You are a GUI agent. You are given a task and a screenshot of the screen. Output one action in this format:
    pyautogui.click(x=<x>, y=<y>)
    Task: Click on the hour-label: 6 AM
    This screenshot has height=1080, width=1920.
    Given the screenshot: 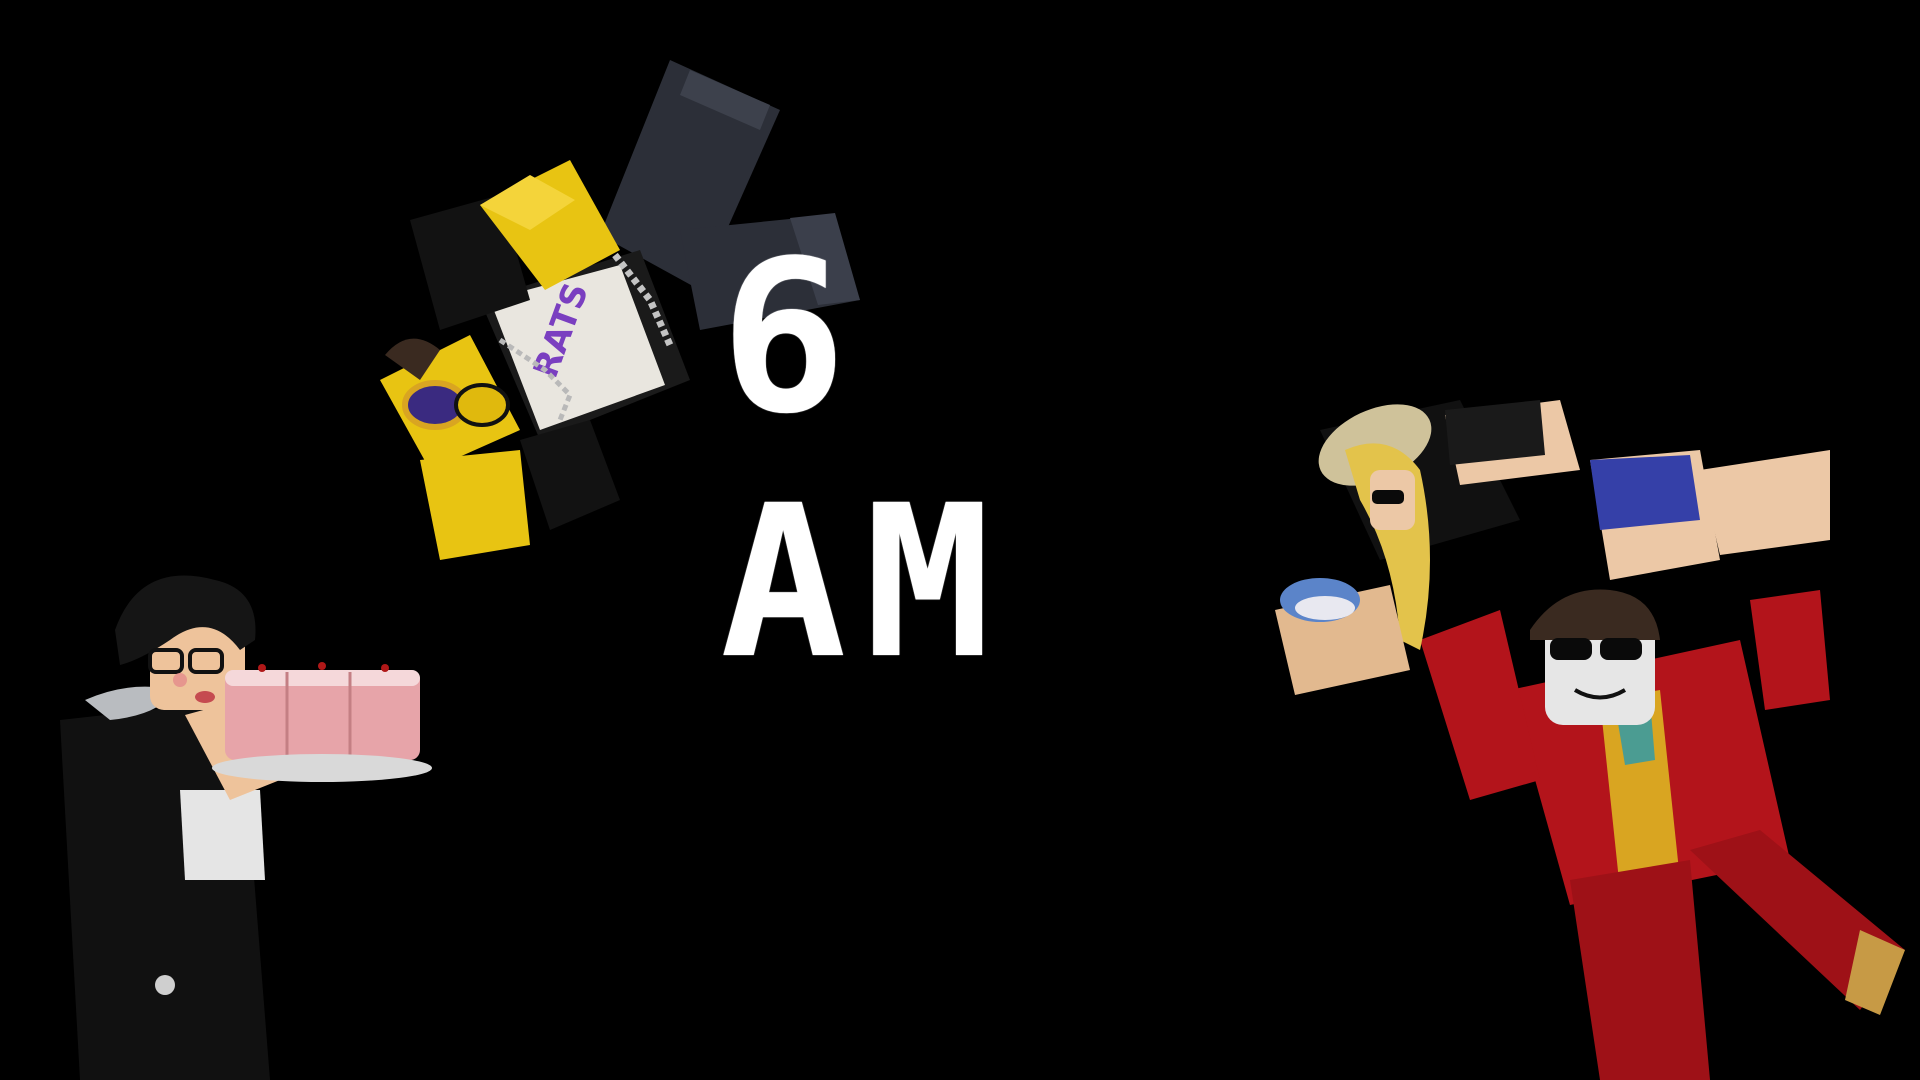 What is the action you would take?
    pyautogui.click(x=864, y=460)
    